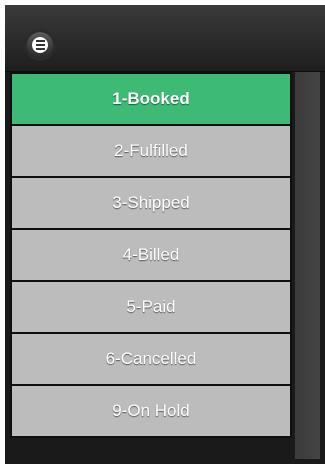 This screenshot has width=325, height=464. What do you see at coordinates (307, 265) in the screenshot?
I see `main-content-edge` at bounding box center [307, 265].